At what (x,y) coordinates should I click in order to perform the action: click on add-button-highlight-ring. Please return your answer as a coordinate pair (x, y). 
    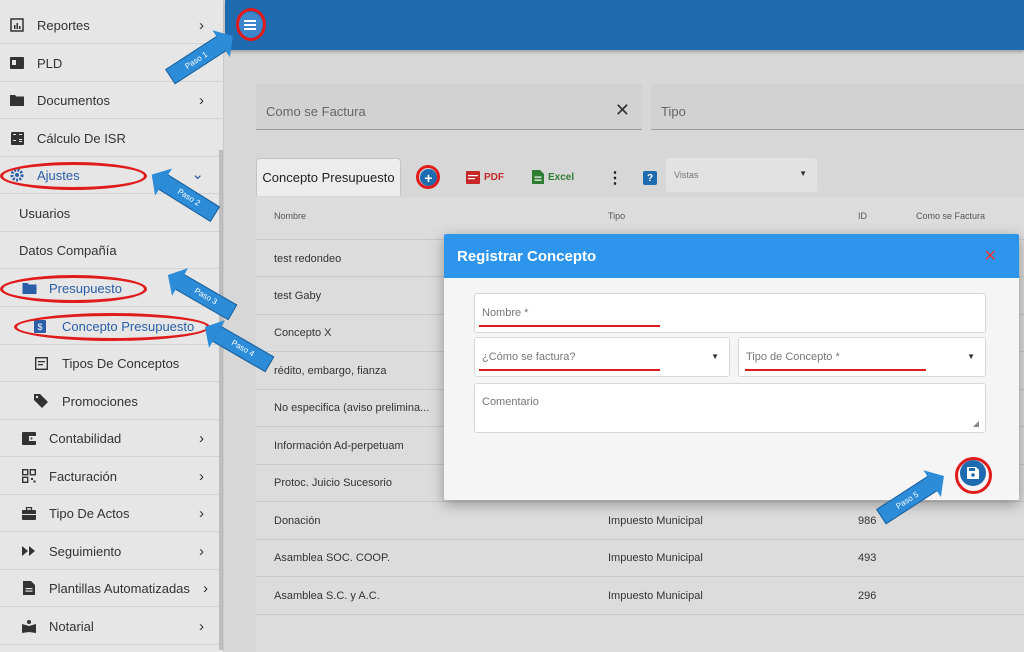
    Looking at the image, I should click on (428, 177).